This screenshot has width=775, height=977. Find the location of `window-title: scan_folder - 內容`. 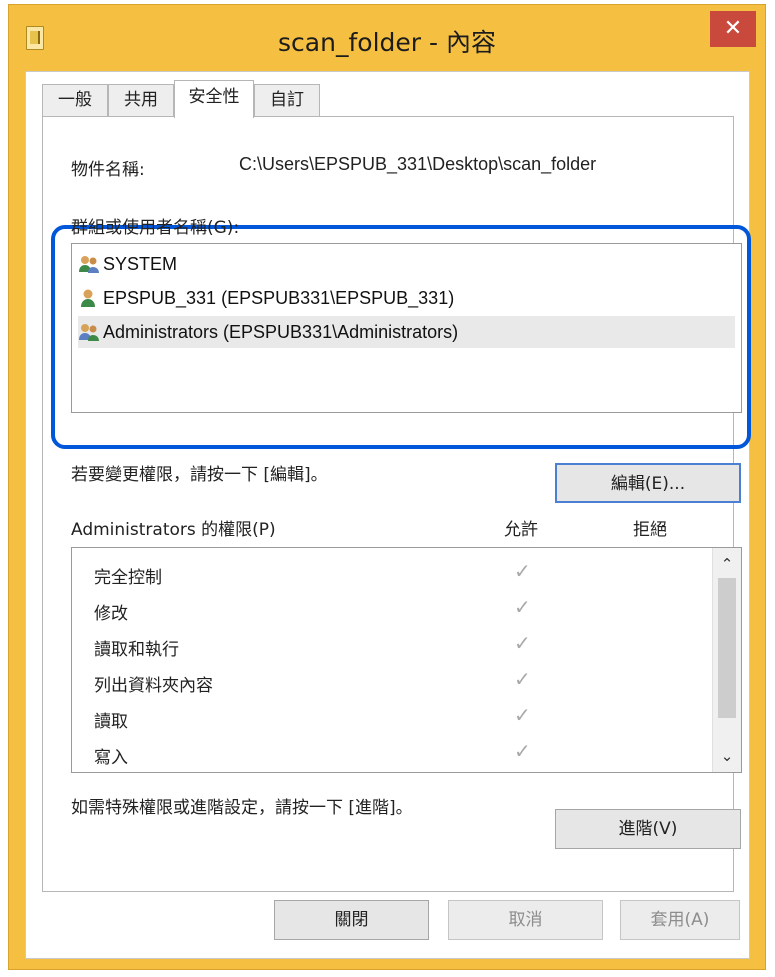

window-title: scan_folder - 內容 is located at coordinates (387, 42).